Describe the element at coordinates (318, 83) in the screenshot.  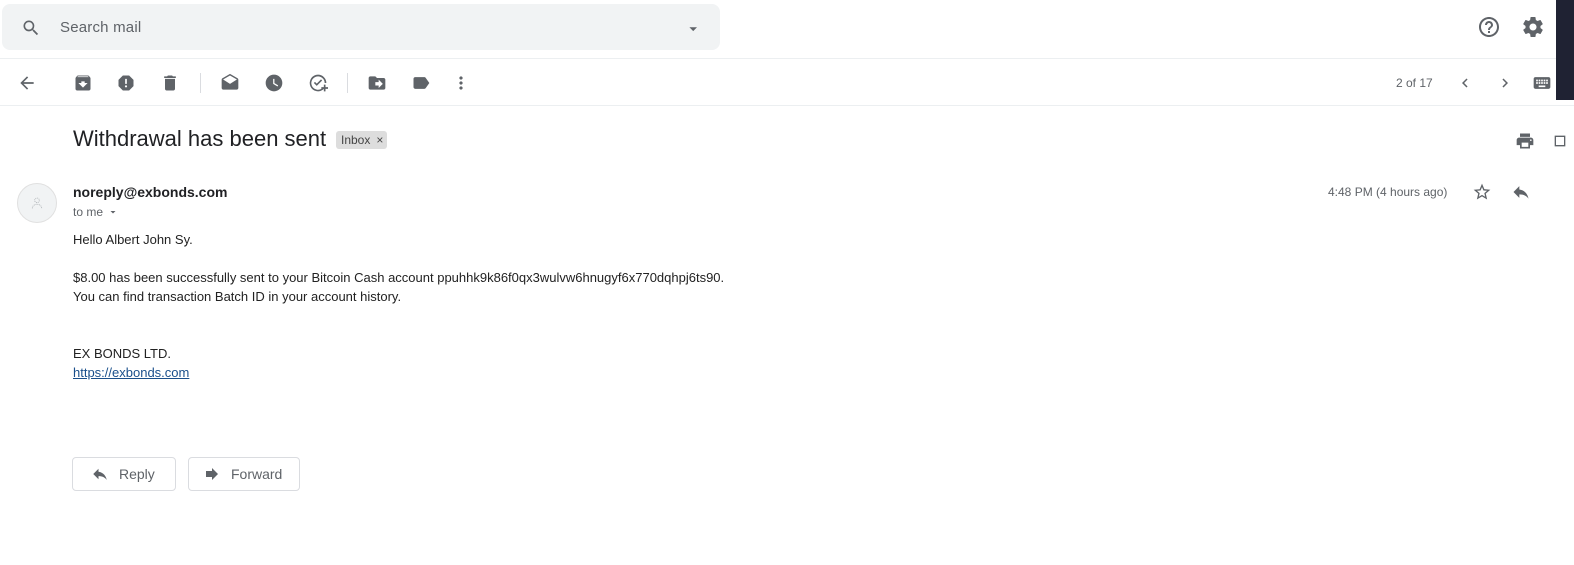
I see `add-to-tasks-icon` at that location.